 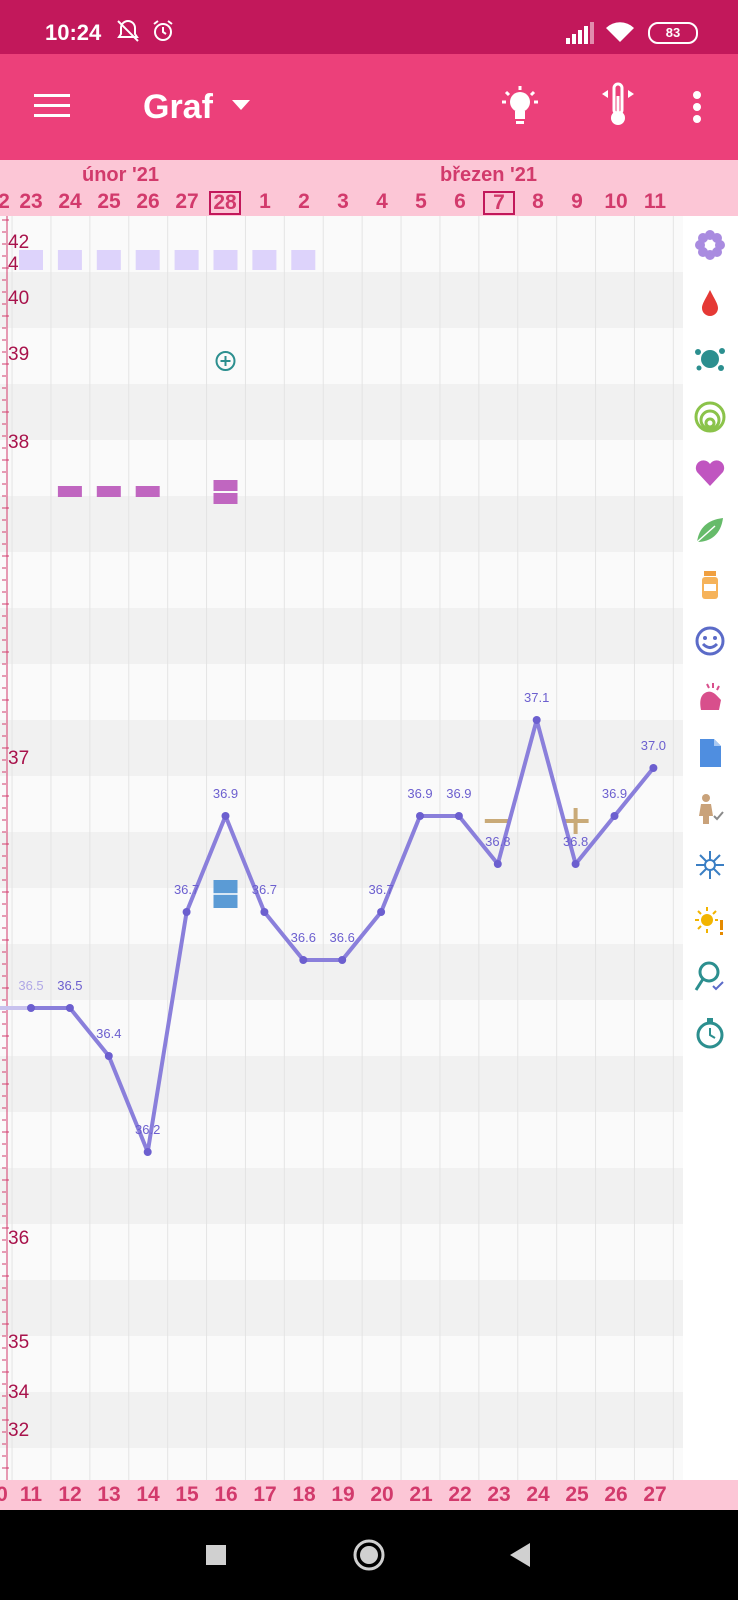 I want to click on minus-marker, so click(x=497, y=821).